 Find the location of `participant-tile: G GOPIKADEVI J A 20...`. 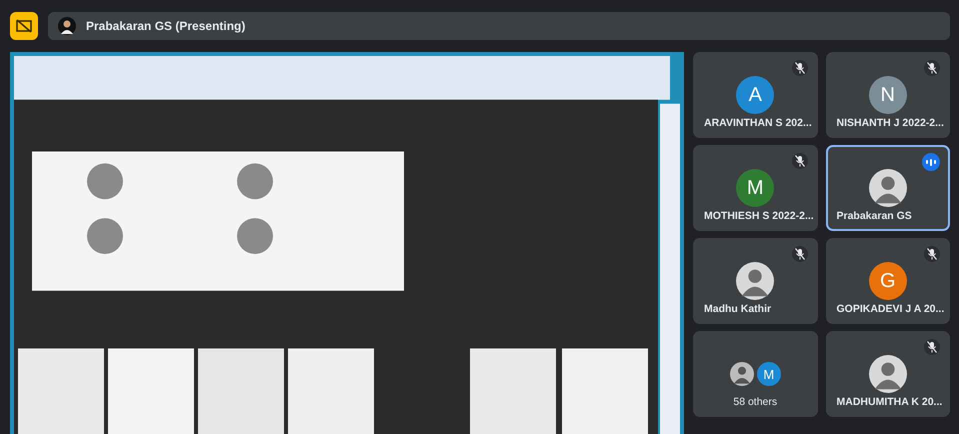

participant-tile: G GOPIKADEVI J A 20... is located at coordinates (888, 281).